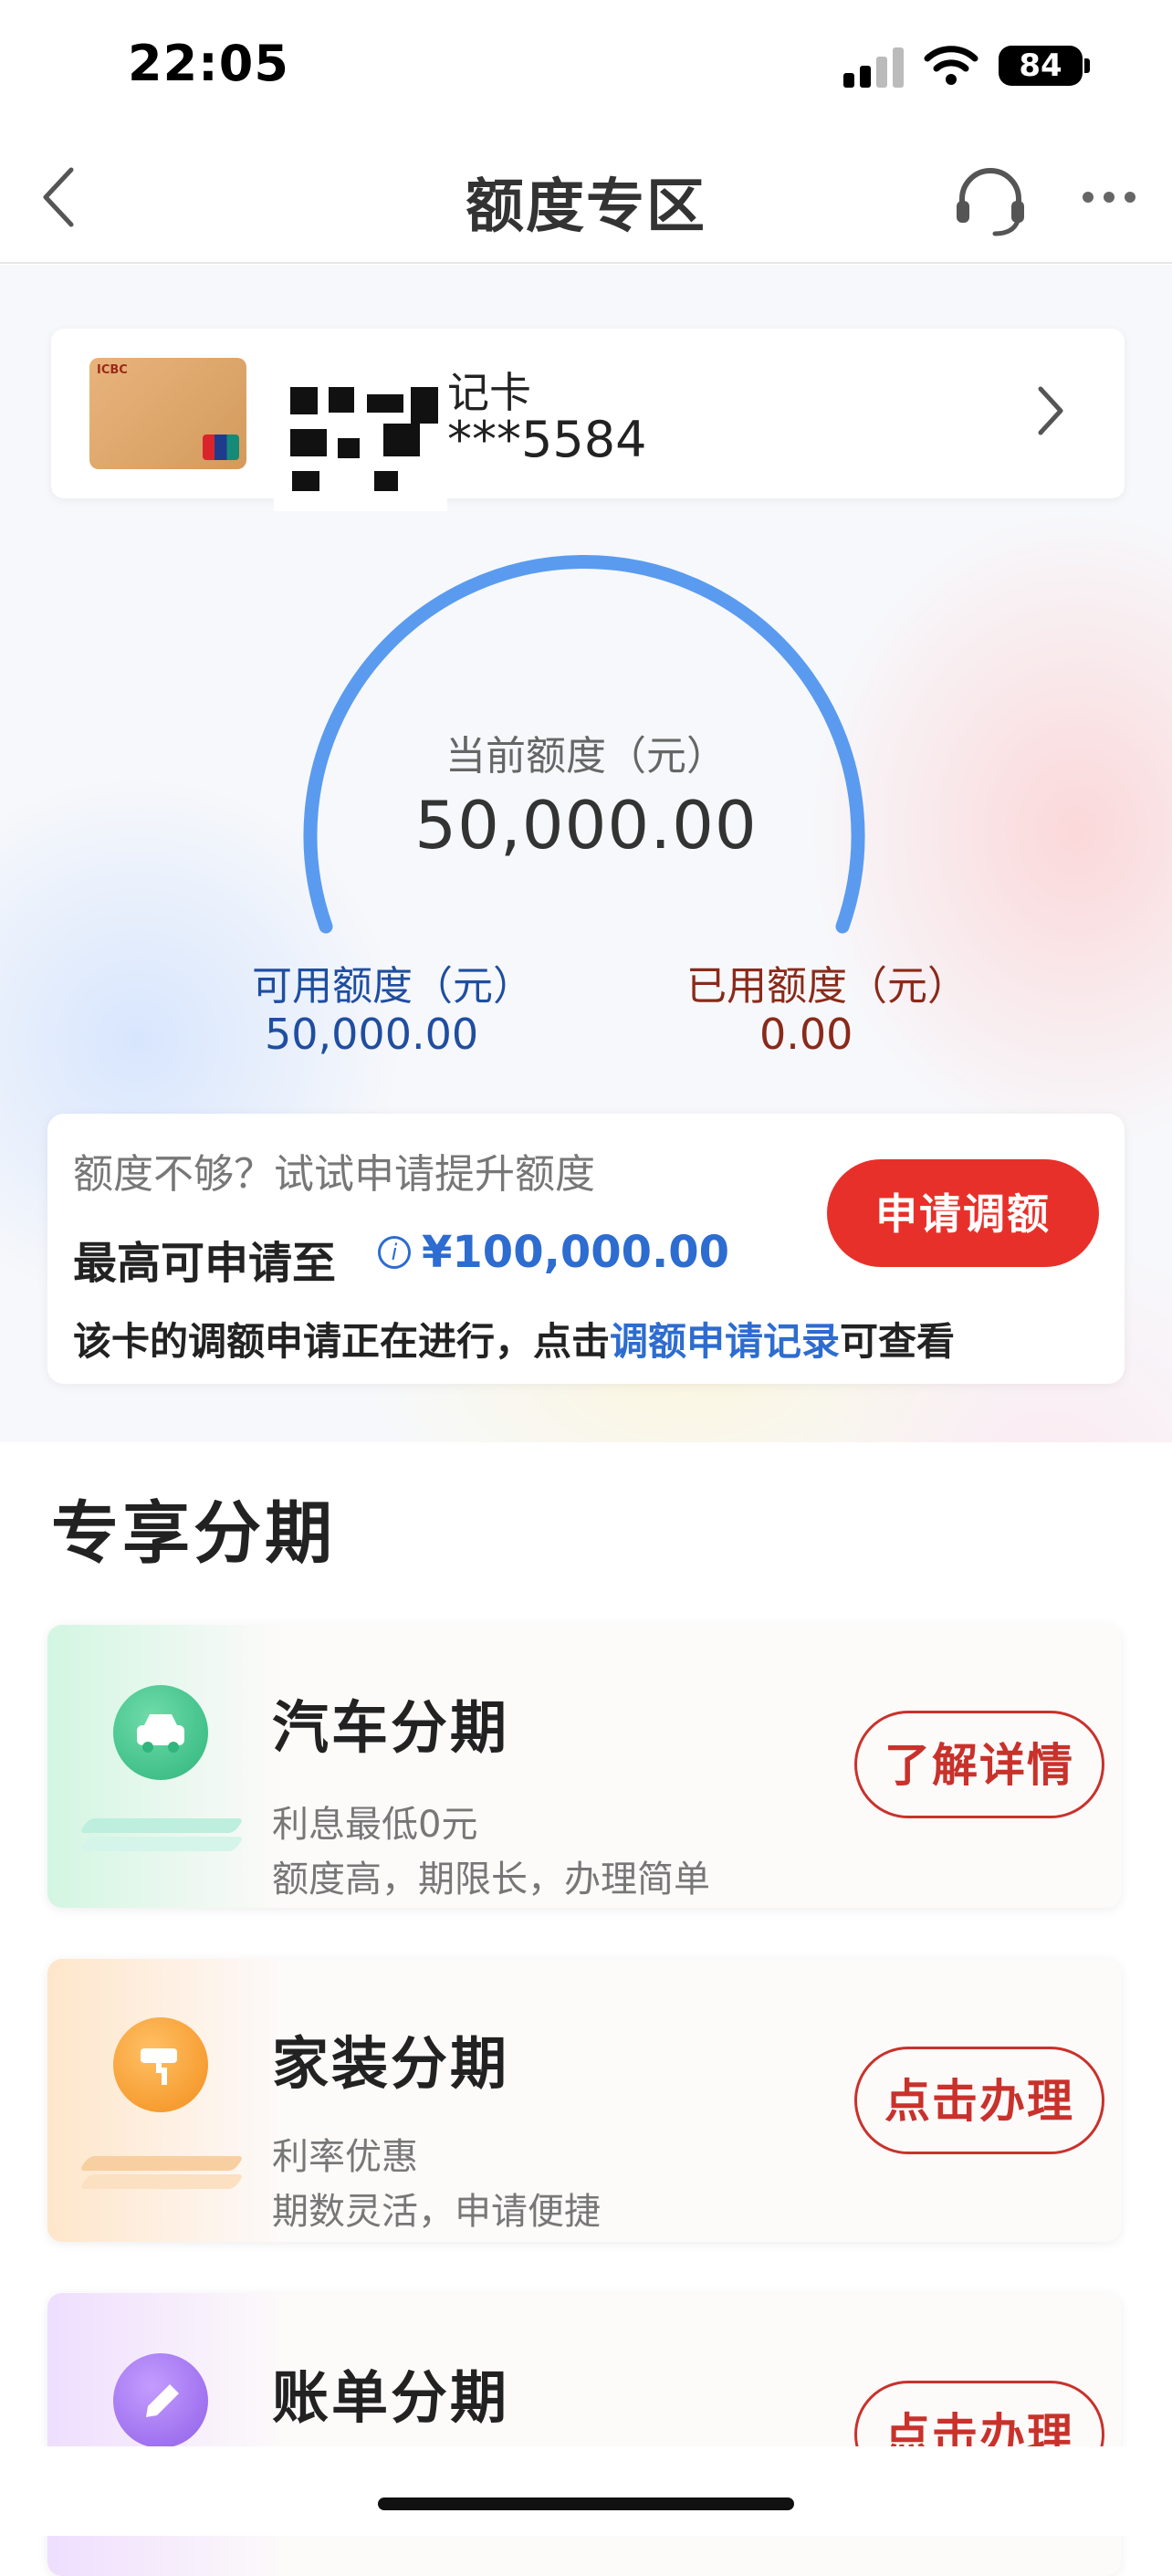 The width and height of the screenshot is (1172, 2576). Describe the element at coordinates (586, 826) in the screenshot. I see `current-limit-value: 50,000.00` at that location.